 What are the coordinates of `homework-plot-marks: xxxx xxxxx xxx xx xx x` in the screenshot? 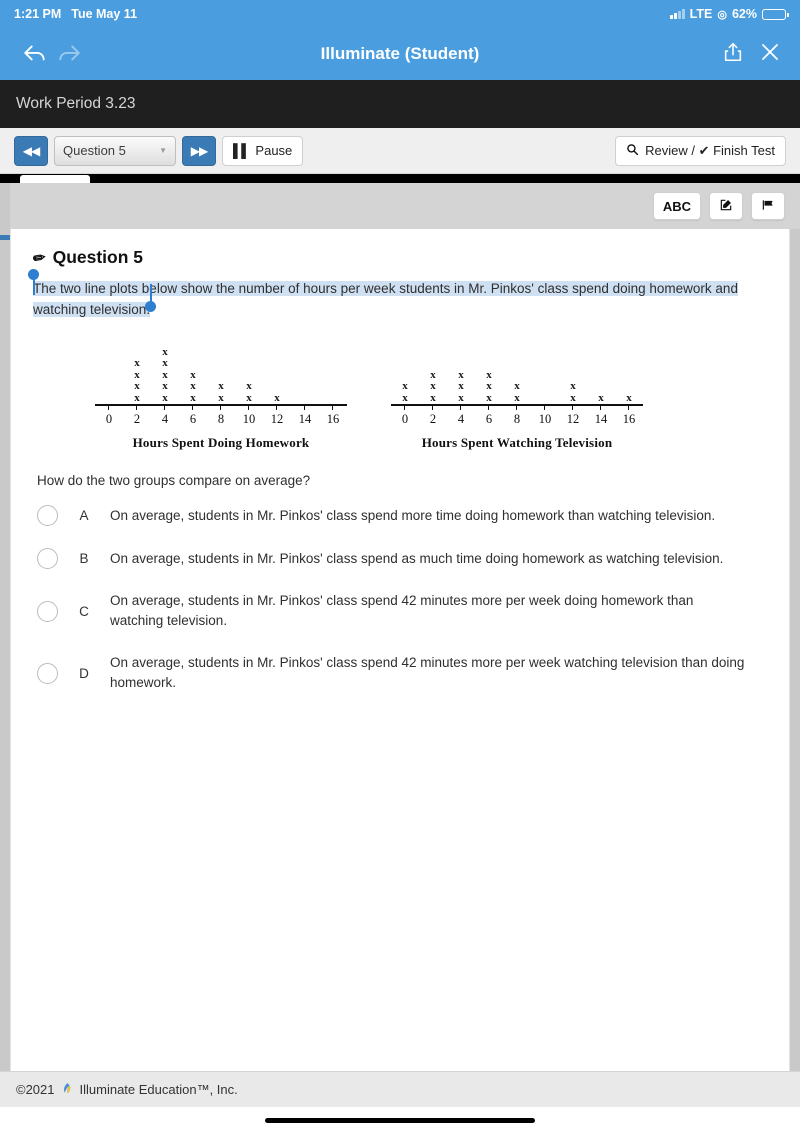 It's located at (221, 373).